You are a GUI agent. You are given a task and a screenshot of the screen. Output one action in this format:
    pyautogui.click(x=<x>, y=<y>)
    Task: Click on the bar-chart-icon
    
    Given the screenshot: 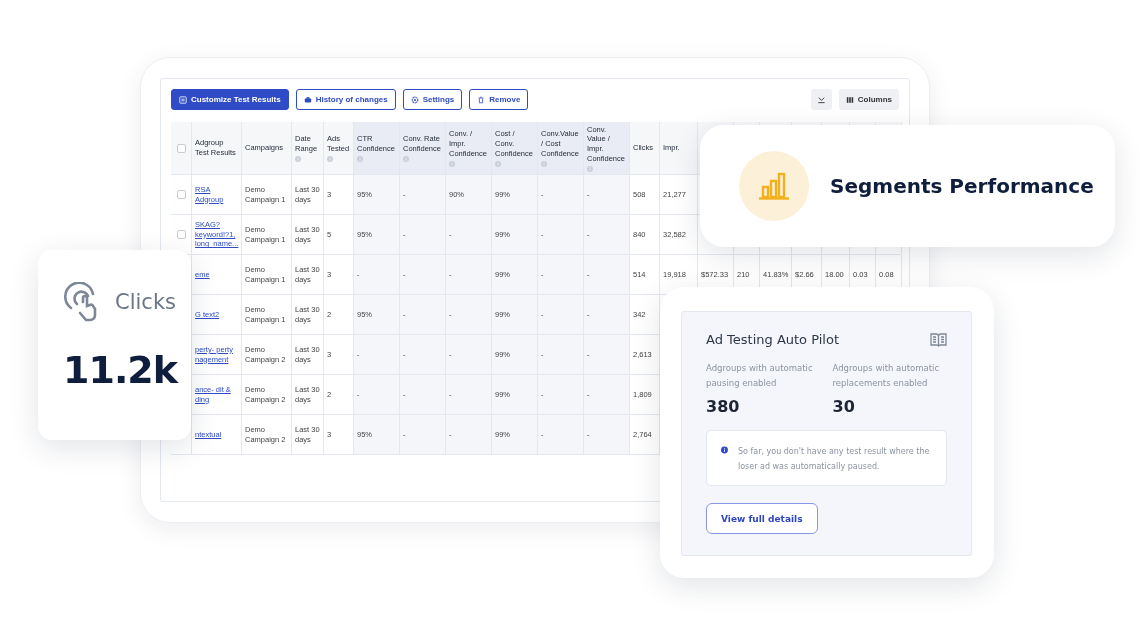 What is the action you would take?
    pyautogui.click(x=774, y=186)
    